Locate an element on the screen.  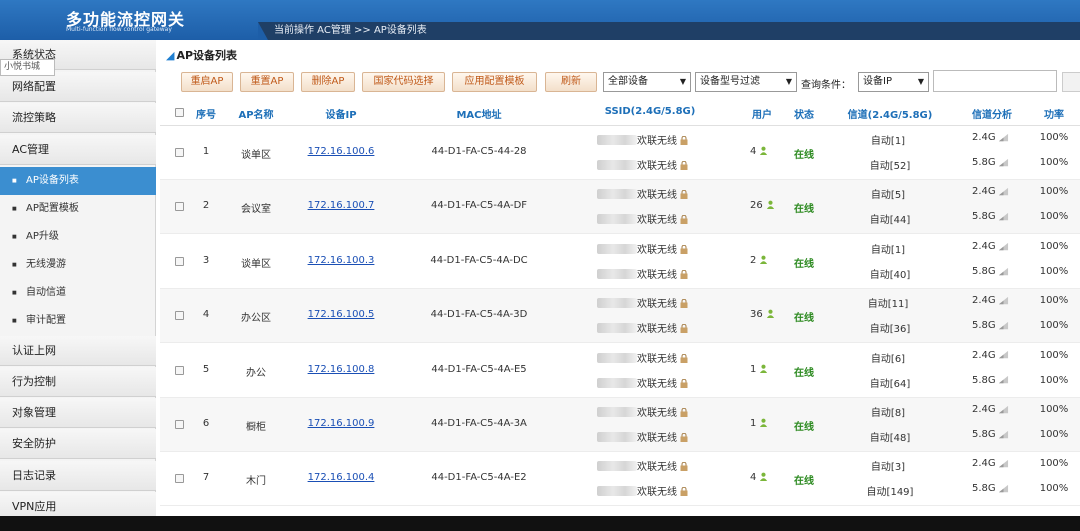
row-device-ip-link: 172.16.100.4 is located at coordinates (341, 477).